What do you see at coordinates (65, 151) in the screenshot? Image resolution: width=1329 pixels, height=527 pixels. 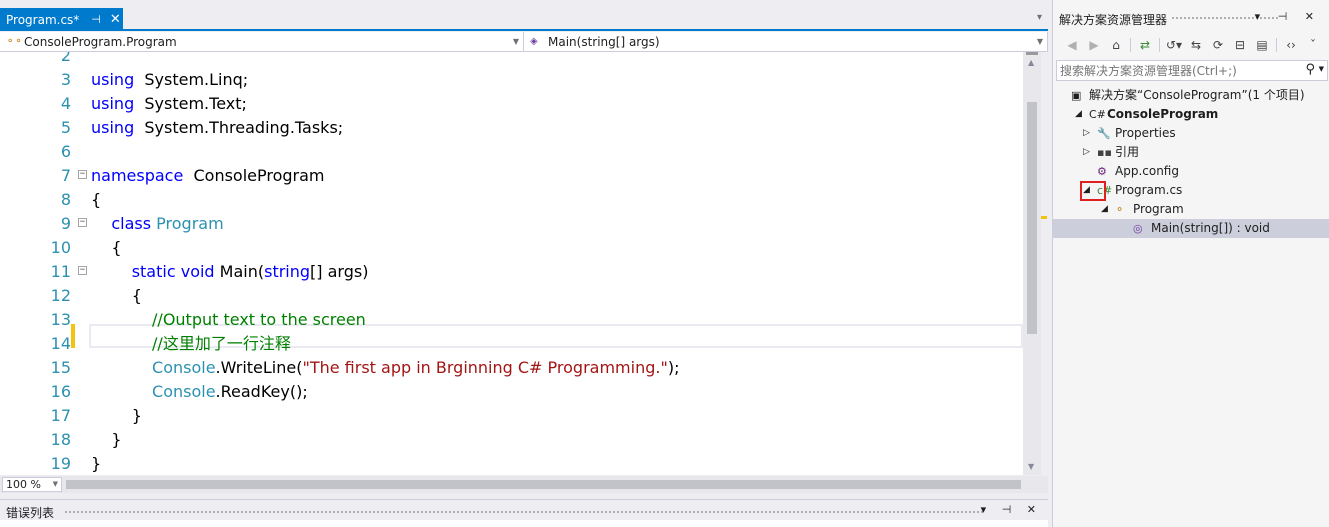 I see `line-number: 6` at bounding box center [65, 151].